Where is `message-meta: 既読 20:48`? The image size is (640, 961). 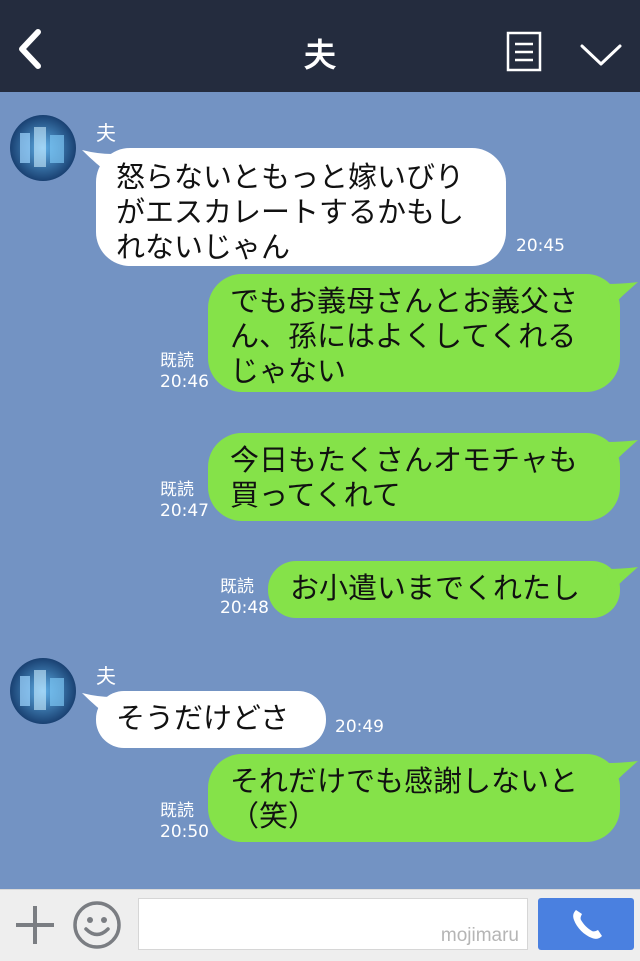
message-meta: 既読 20:48 is located at coordinates (244, 598).